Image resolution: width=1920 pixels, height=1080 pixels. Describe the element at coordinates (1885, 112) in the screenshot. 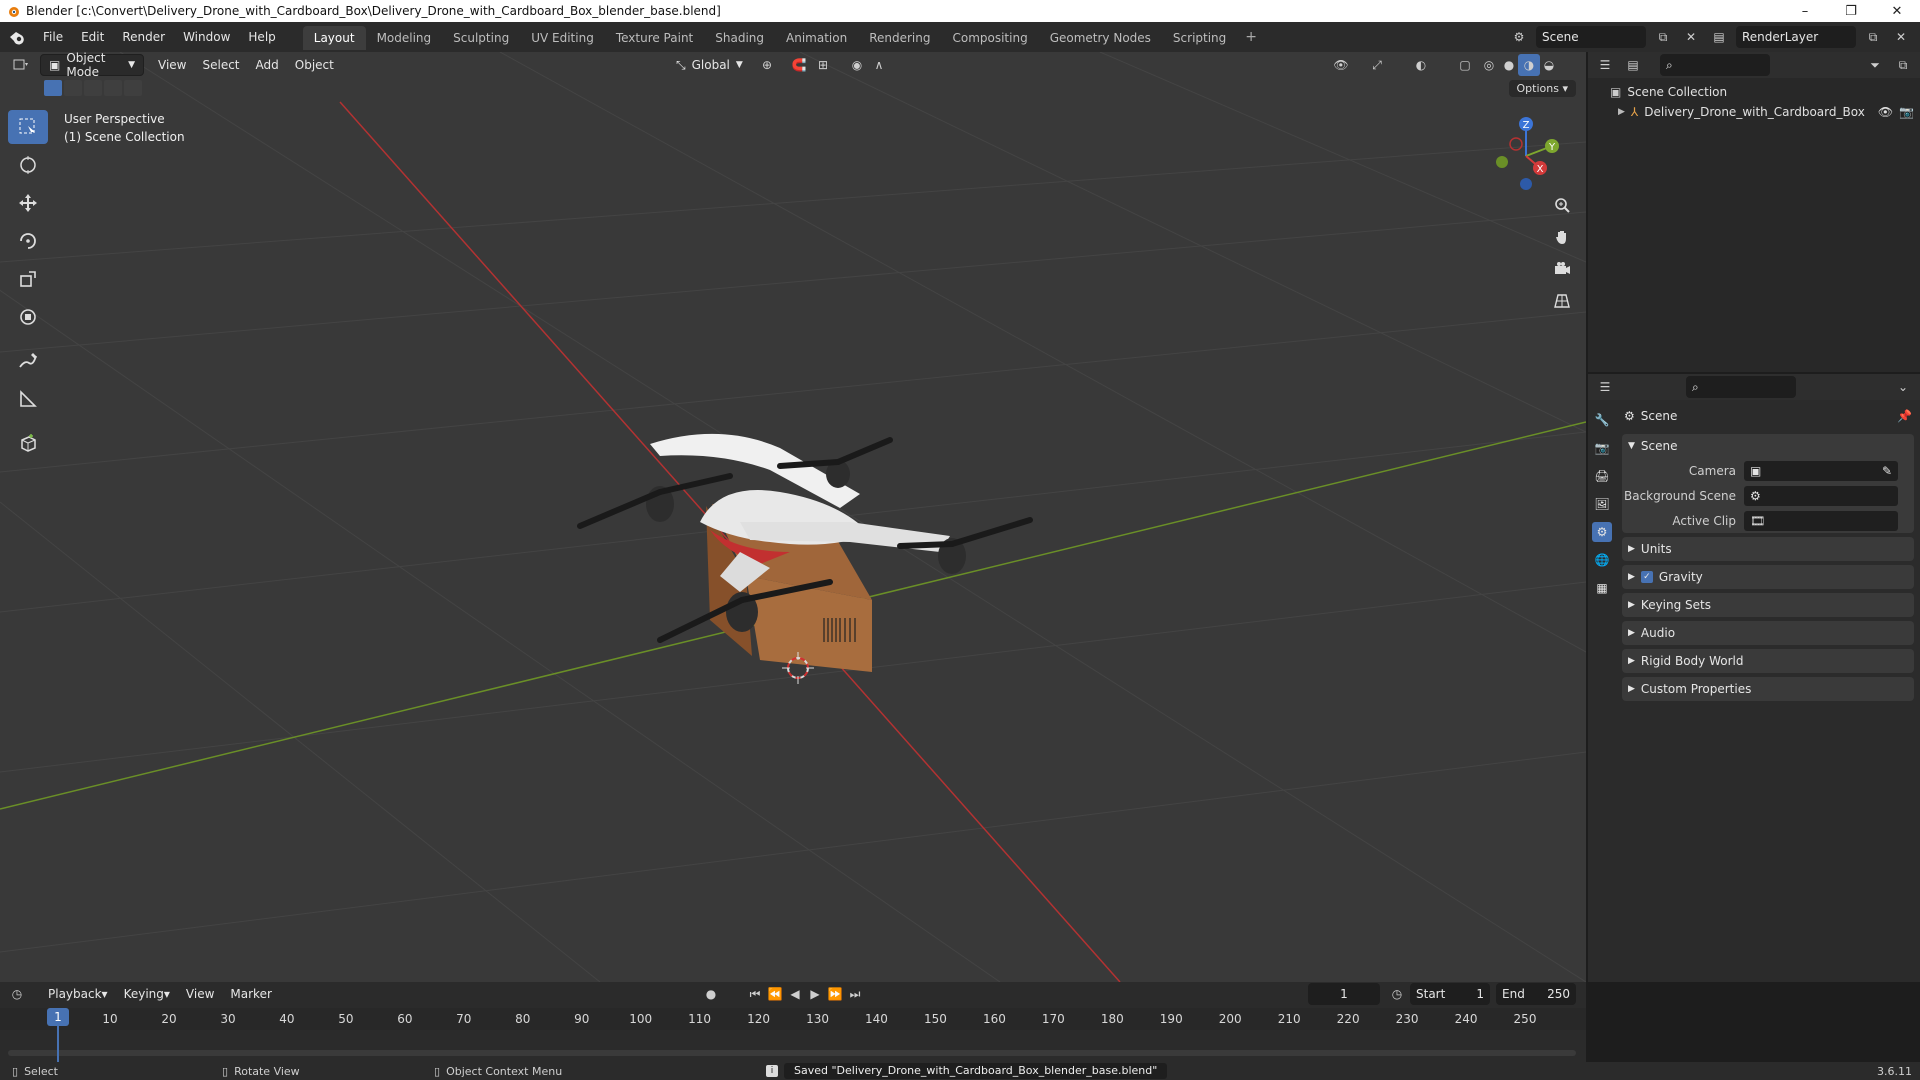

I see `eye-icon: 👁` at that location.